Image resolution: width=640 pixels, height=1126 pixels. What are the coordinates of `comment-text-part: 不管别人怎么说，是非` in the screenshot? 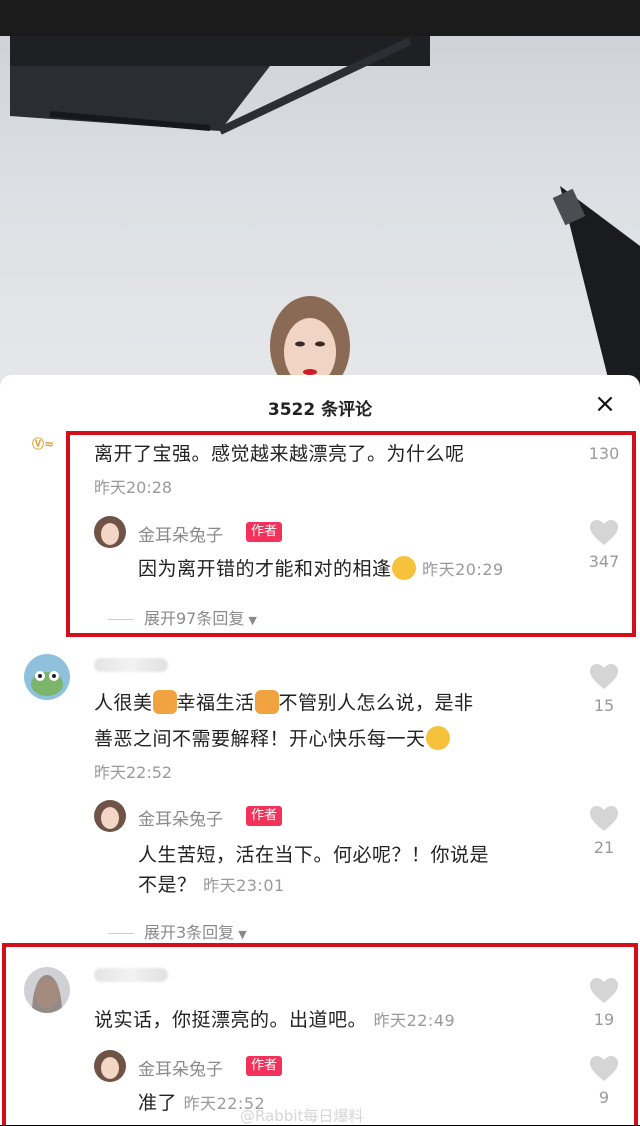 It's located at (376, 703).